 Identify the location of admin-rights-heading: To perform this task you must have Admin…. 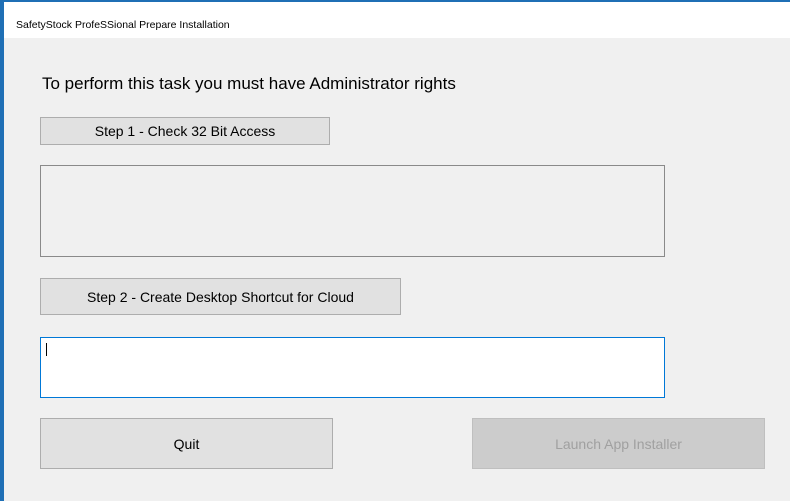
(249, 83).